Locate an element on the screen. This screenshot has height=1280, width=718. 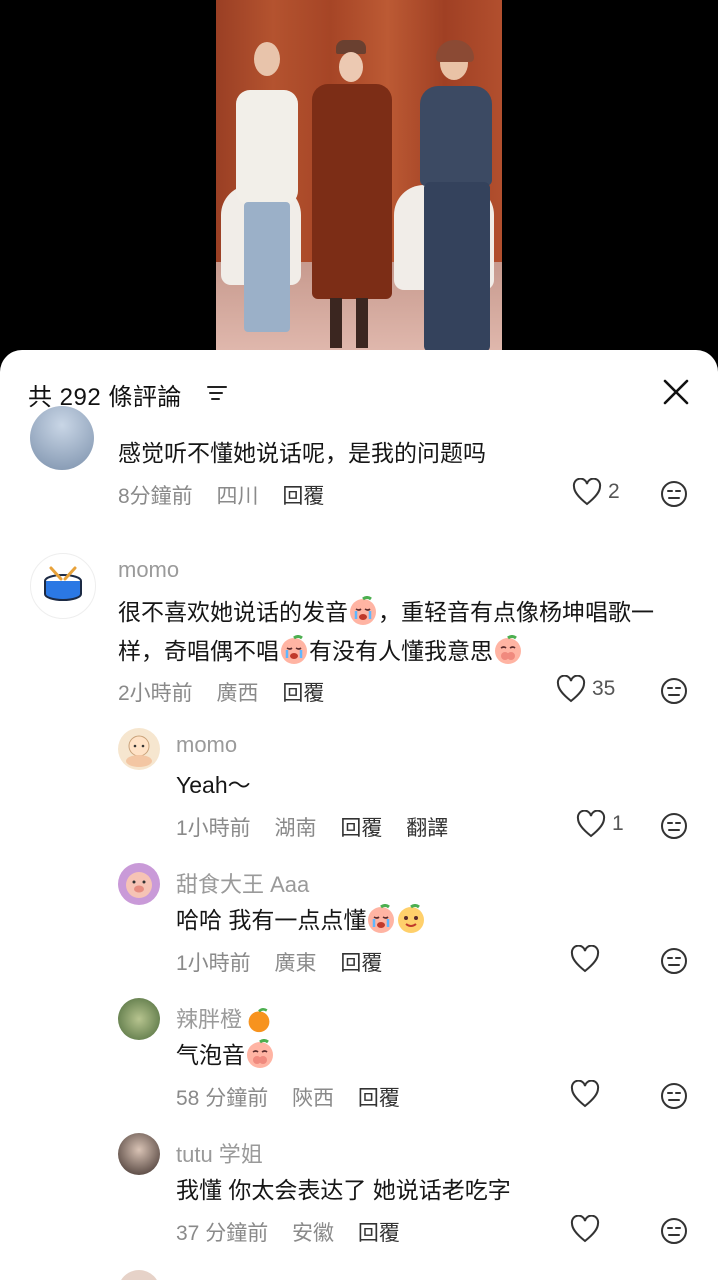
reply-item: 甜食大王 Aaa 哈哈 我有一点点懂 1小時前 廣東 回覆 is located at coordinates (359, 928).